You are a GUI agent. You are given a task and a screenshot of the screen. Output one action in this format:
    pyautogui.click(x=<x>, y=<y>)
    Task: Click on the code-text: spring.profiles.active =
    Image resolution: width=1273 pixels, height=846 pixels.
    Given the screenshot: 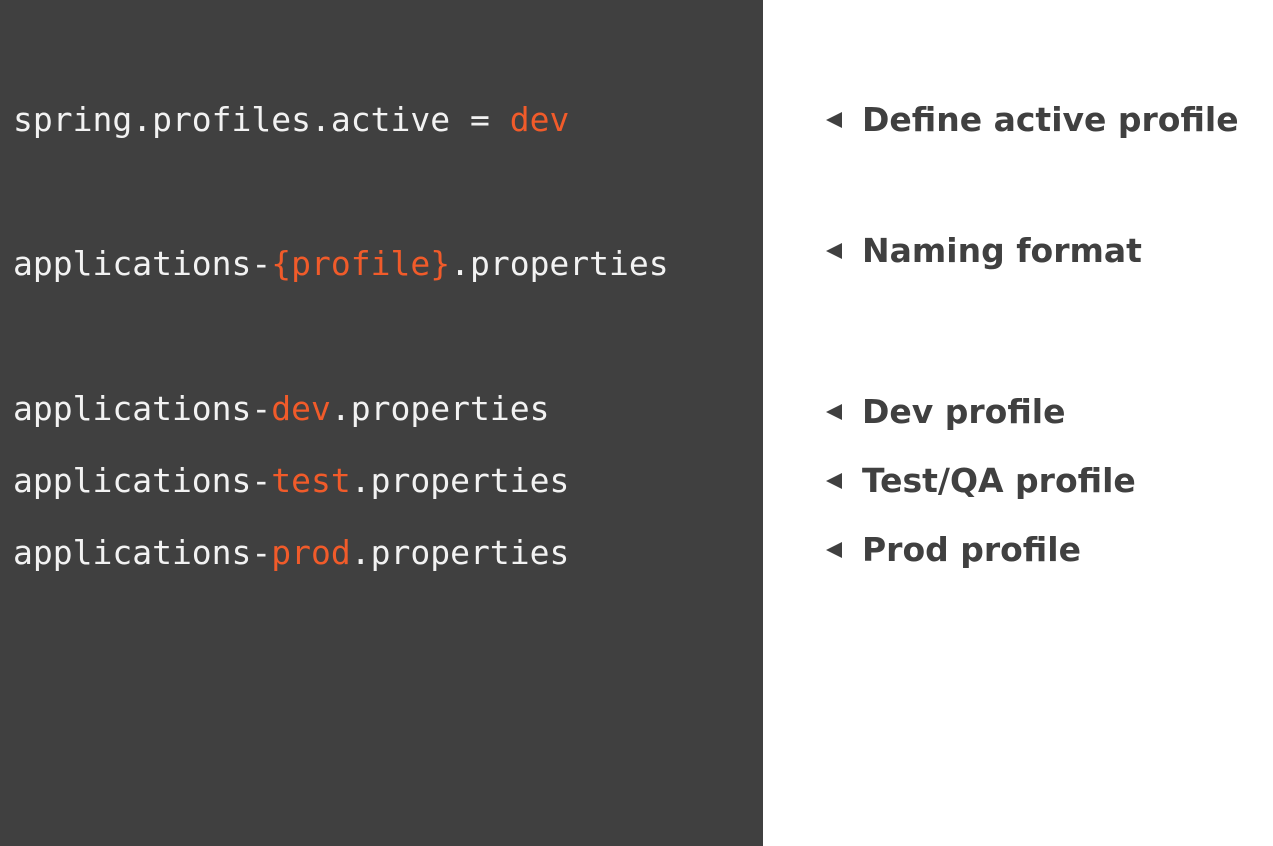 What is the action you would take?
    pyautogui.click(x=261, y=119)
    